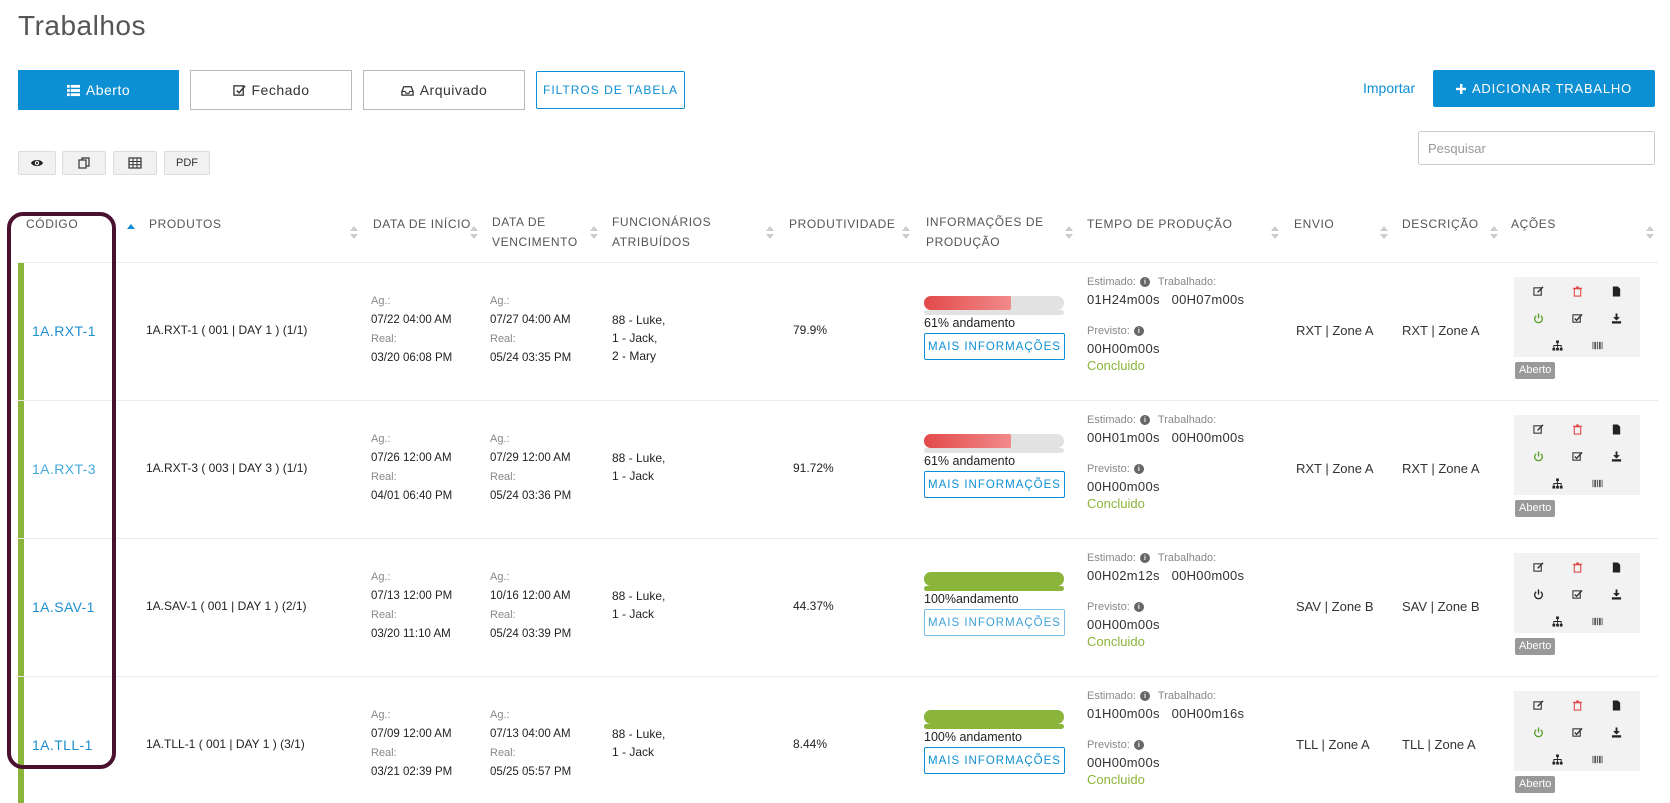 The image size is (1670, 803). What do you see at coordinates (1177, 437) in the screenshot?
I see `estimated-worked-values: 00H01m00s 00H00m00s` at bounding box center [1177, 437].